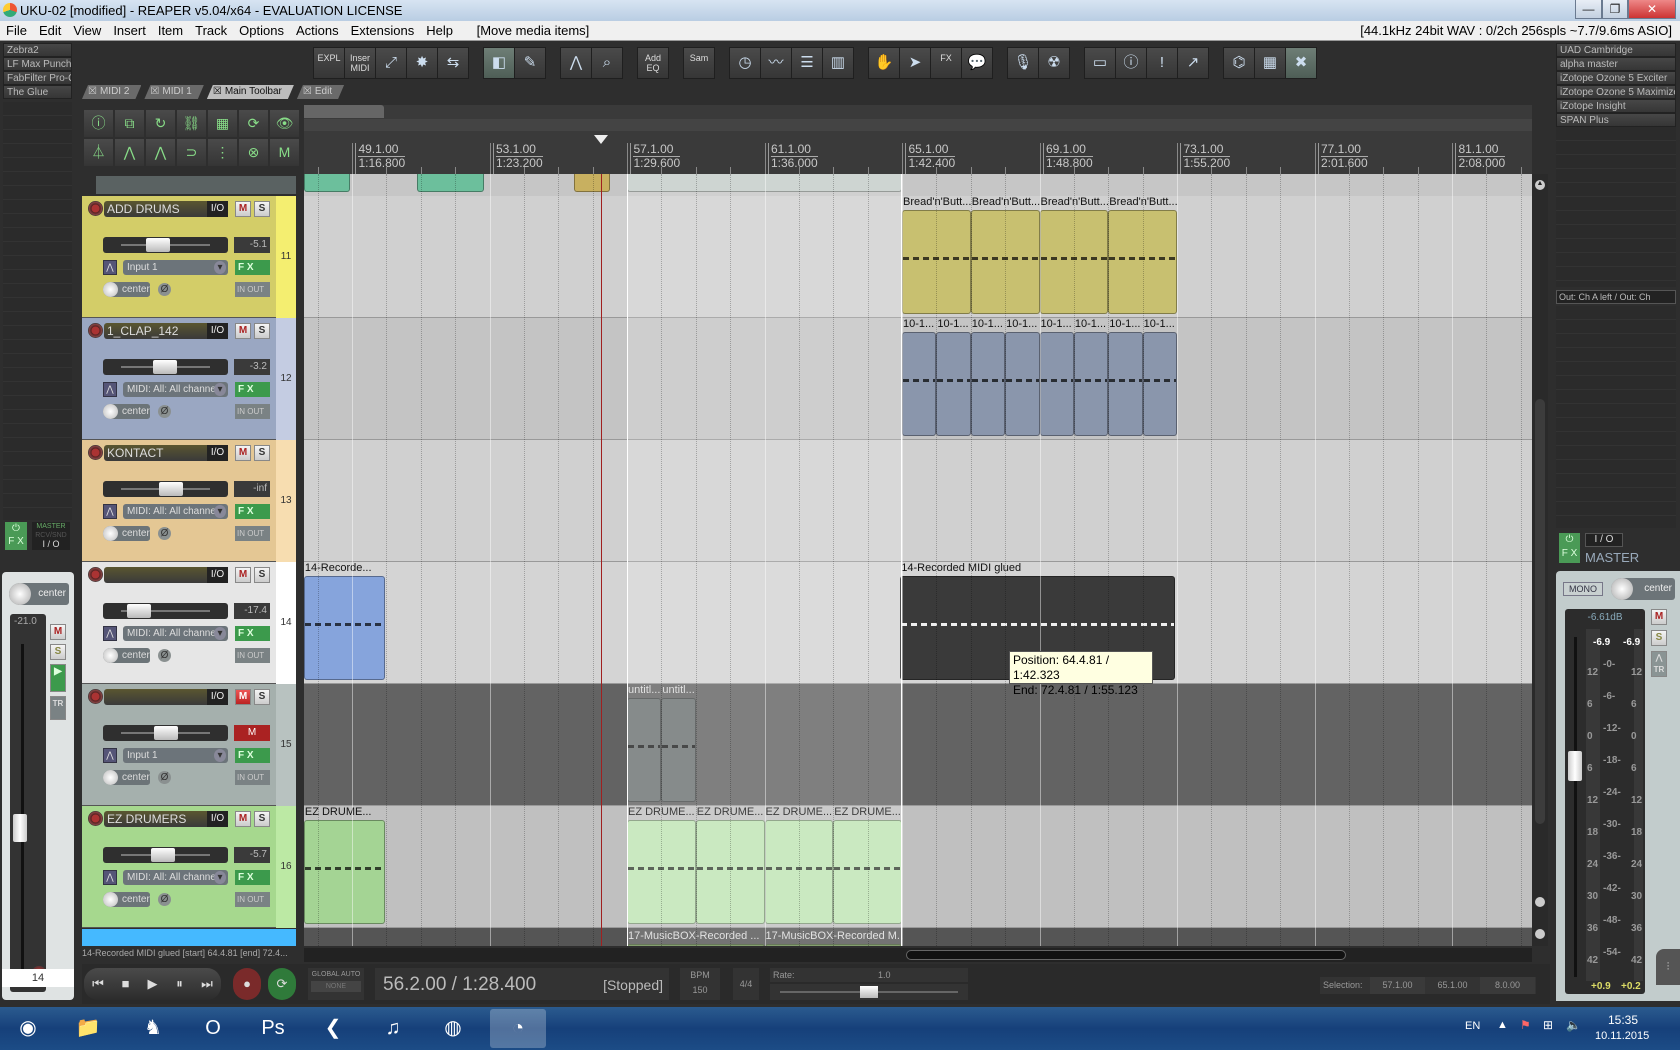 The height and width of the screenshot is (1050, 1680). Describe the element at coordinates (517, 158) in the screenshot. I see `ruler-marker: 53.1.00 1:23.200` at that location.